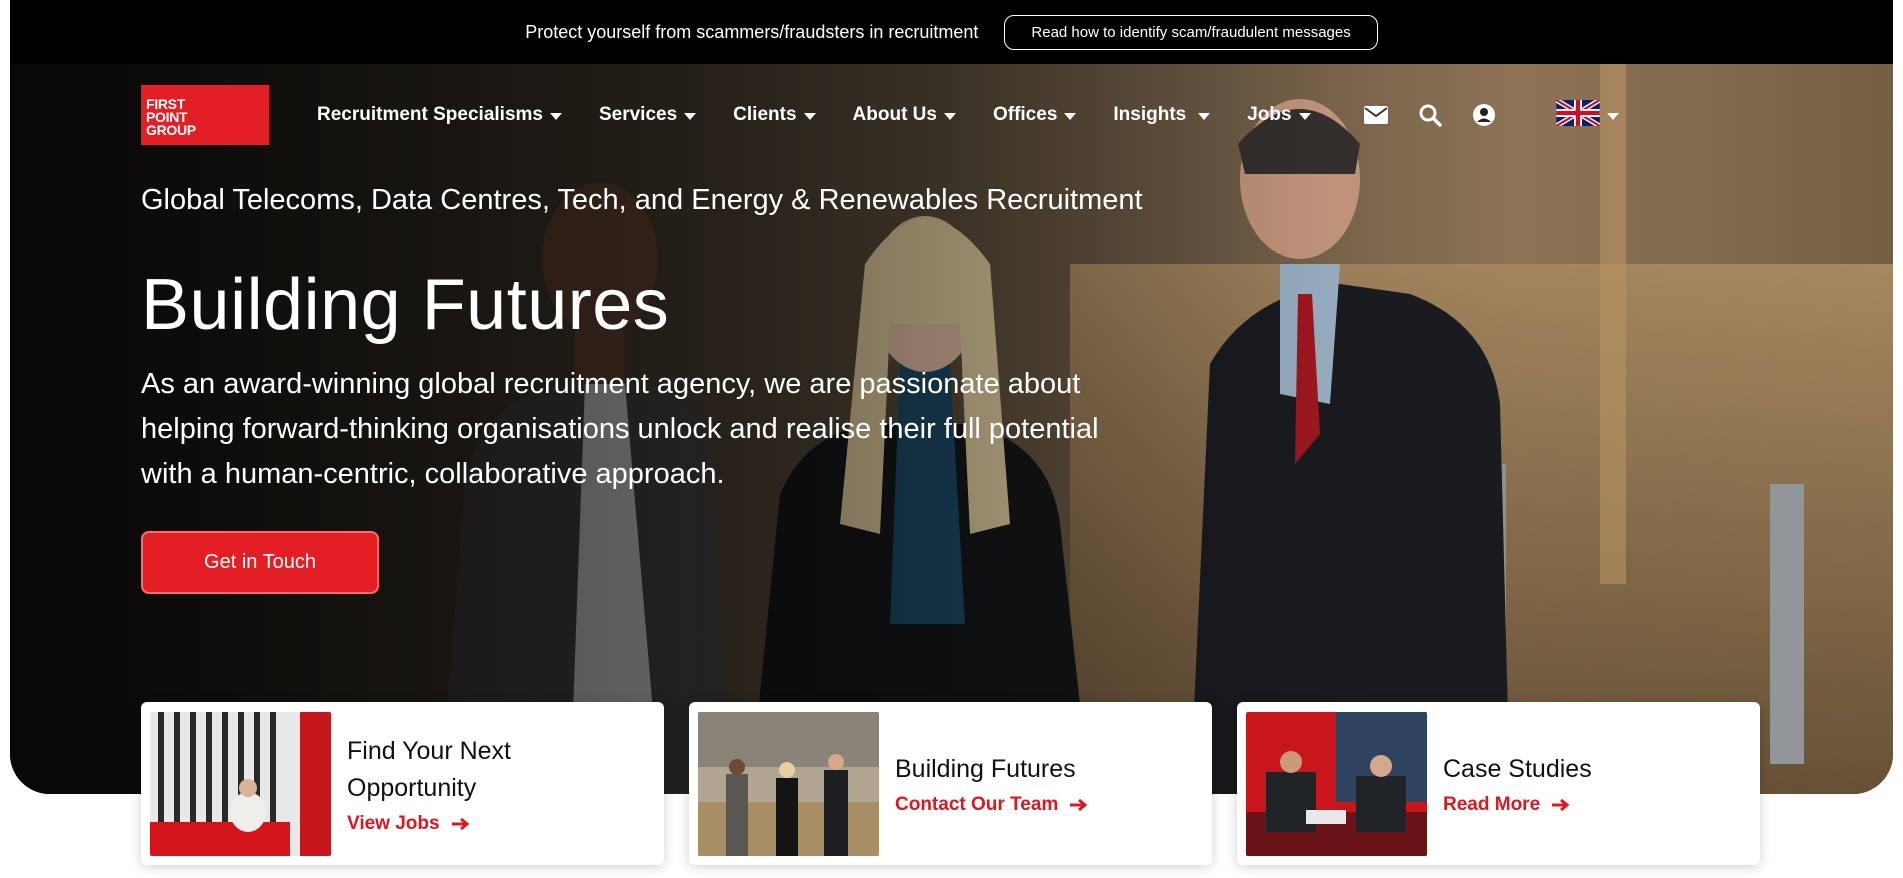 This screenshot has width=1903, height=878. I want to click on contact-team-link: Contact Our Team, so click(991, 805).